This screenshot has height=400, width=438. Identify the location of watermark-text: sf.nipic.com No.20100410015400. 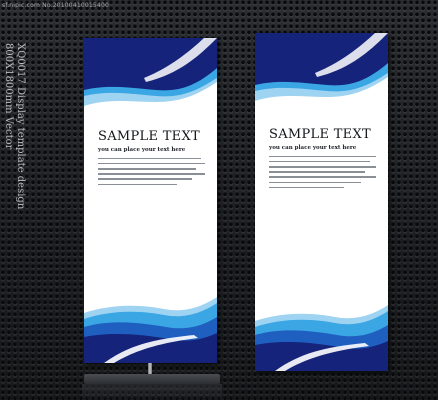
(55, 5).